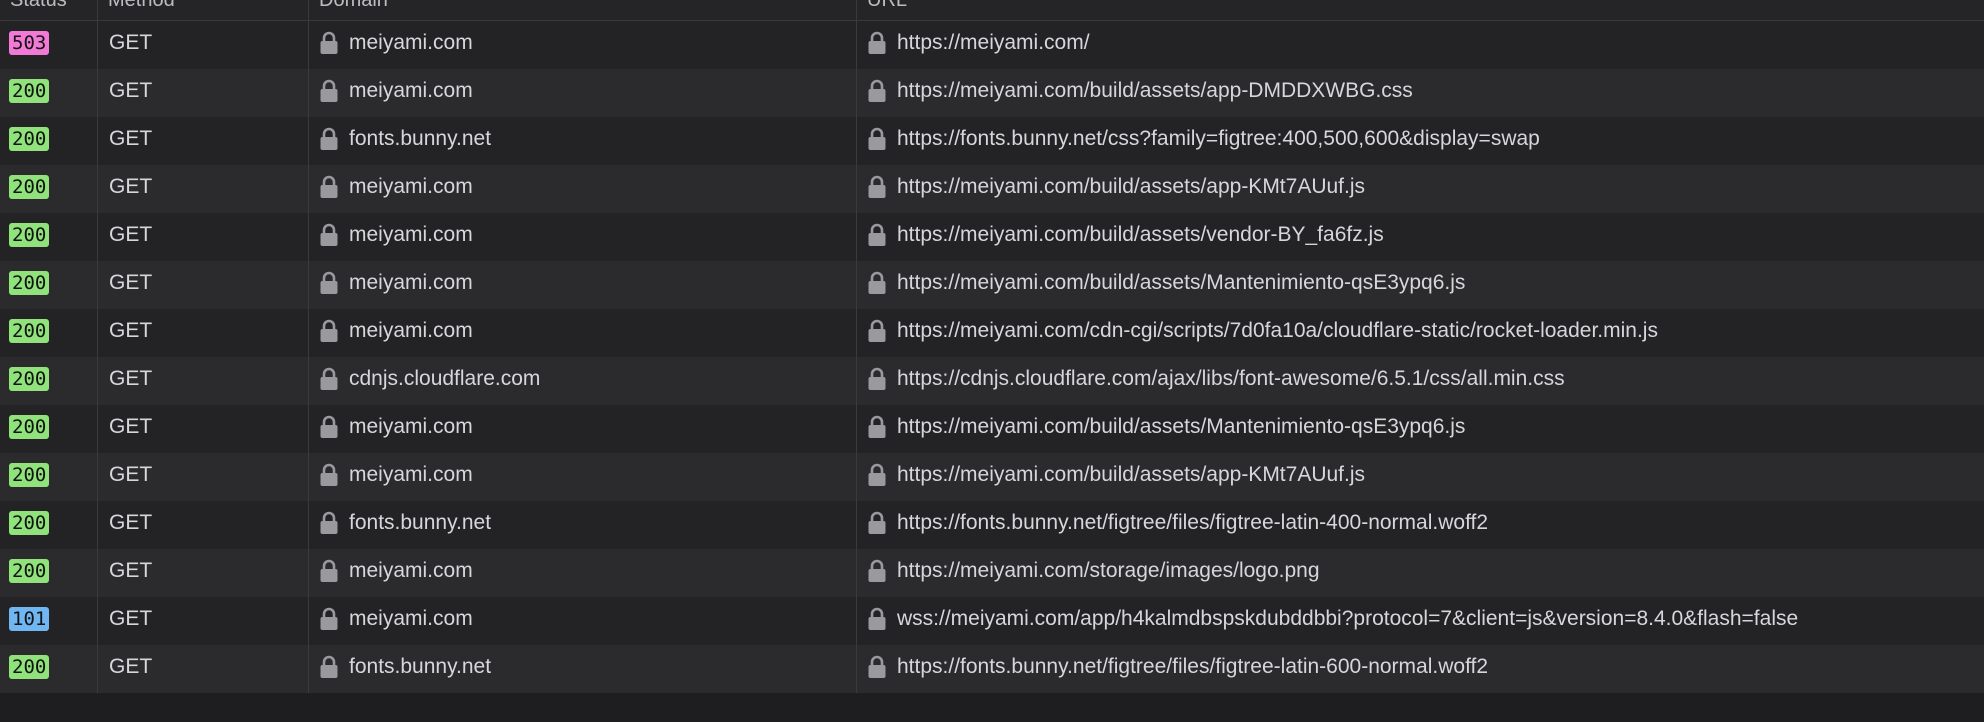  Describe the element at coordinates (49, 45) in the screenshot. I see `status-cell: 503` at that location.